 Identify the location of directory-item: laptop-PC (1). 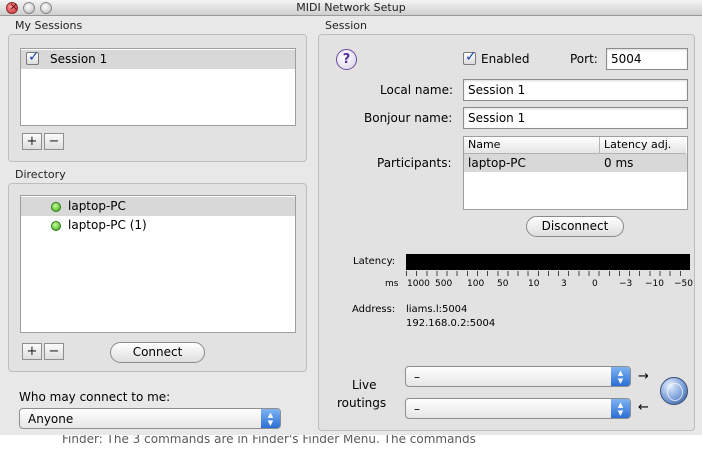
(158, 225).